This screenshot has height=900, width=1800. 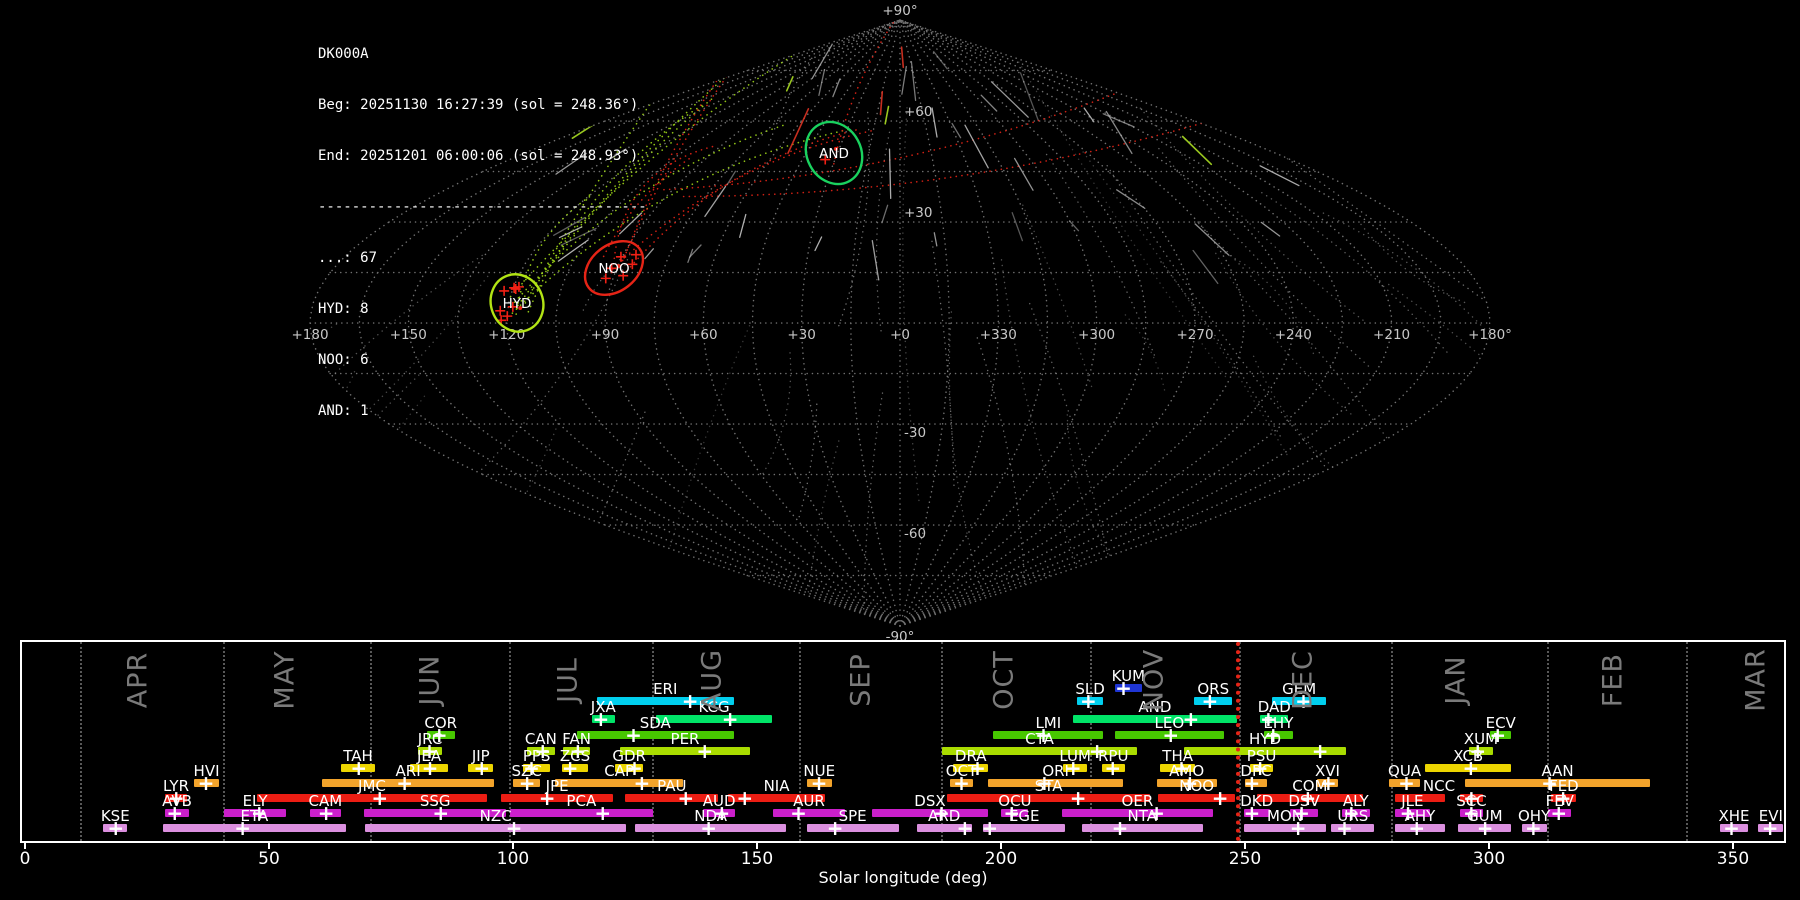 I want to click on shower-bar-nta, so click(x=1142, y=828).